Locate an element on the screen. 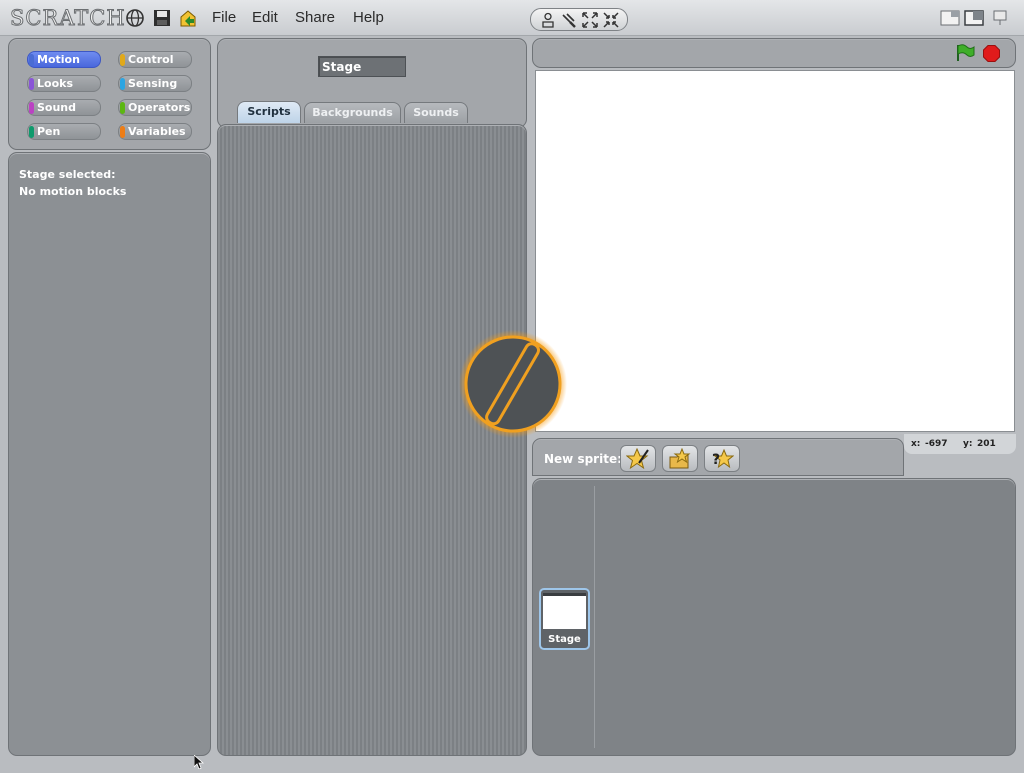 The width and height of the screenshot is (1024, 773). y-coordinate-label: y: is located at coordinates (968, 444).